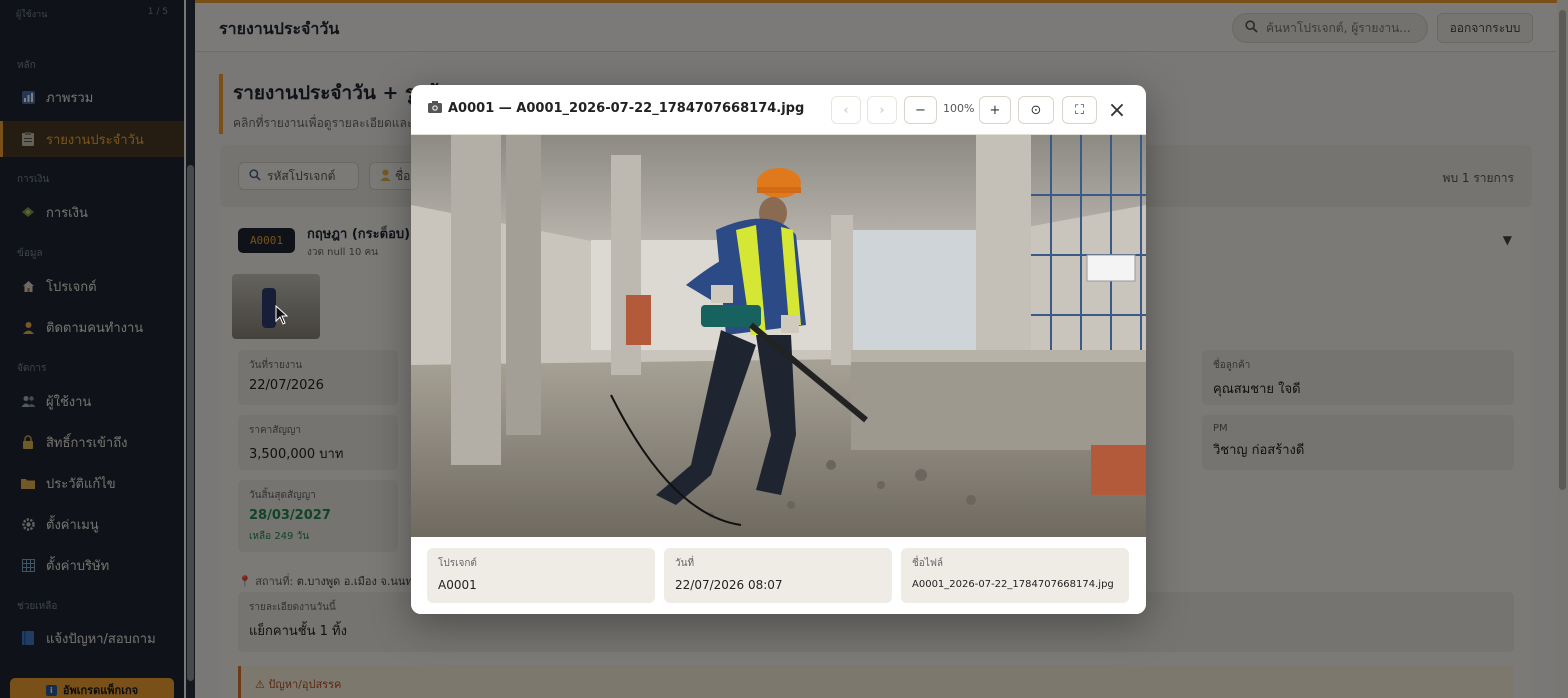 The height and width of the screenshot is (698, 1568). Describe the element at coordinates (928, 563) in the screenshot. I see `photo-filename-label: ชื่อไฟล์` at that location.